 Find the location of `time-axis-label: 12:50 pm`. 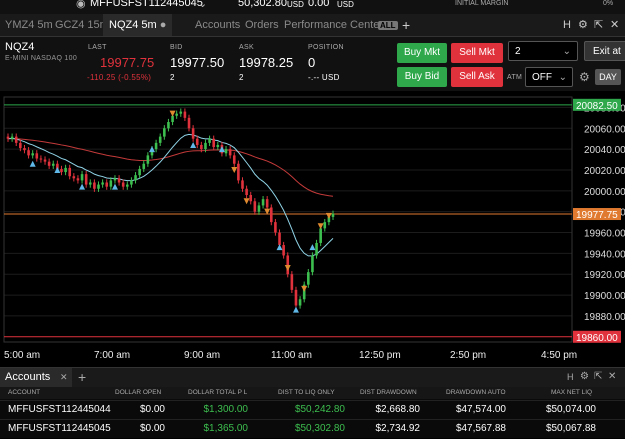

time-axis-label: 12:50 pm is located at coordinates (380, 355).